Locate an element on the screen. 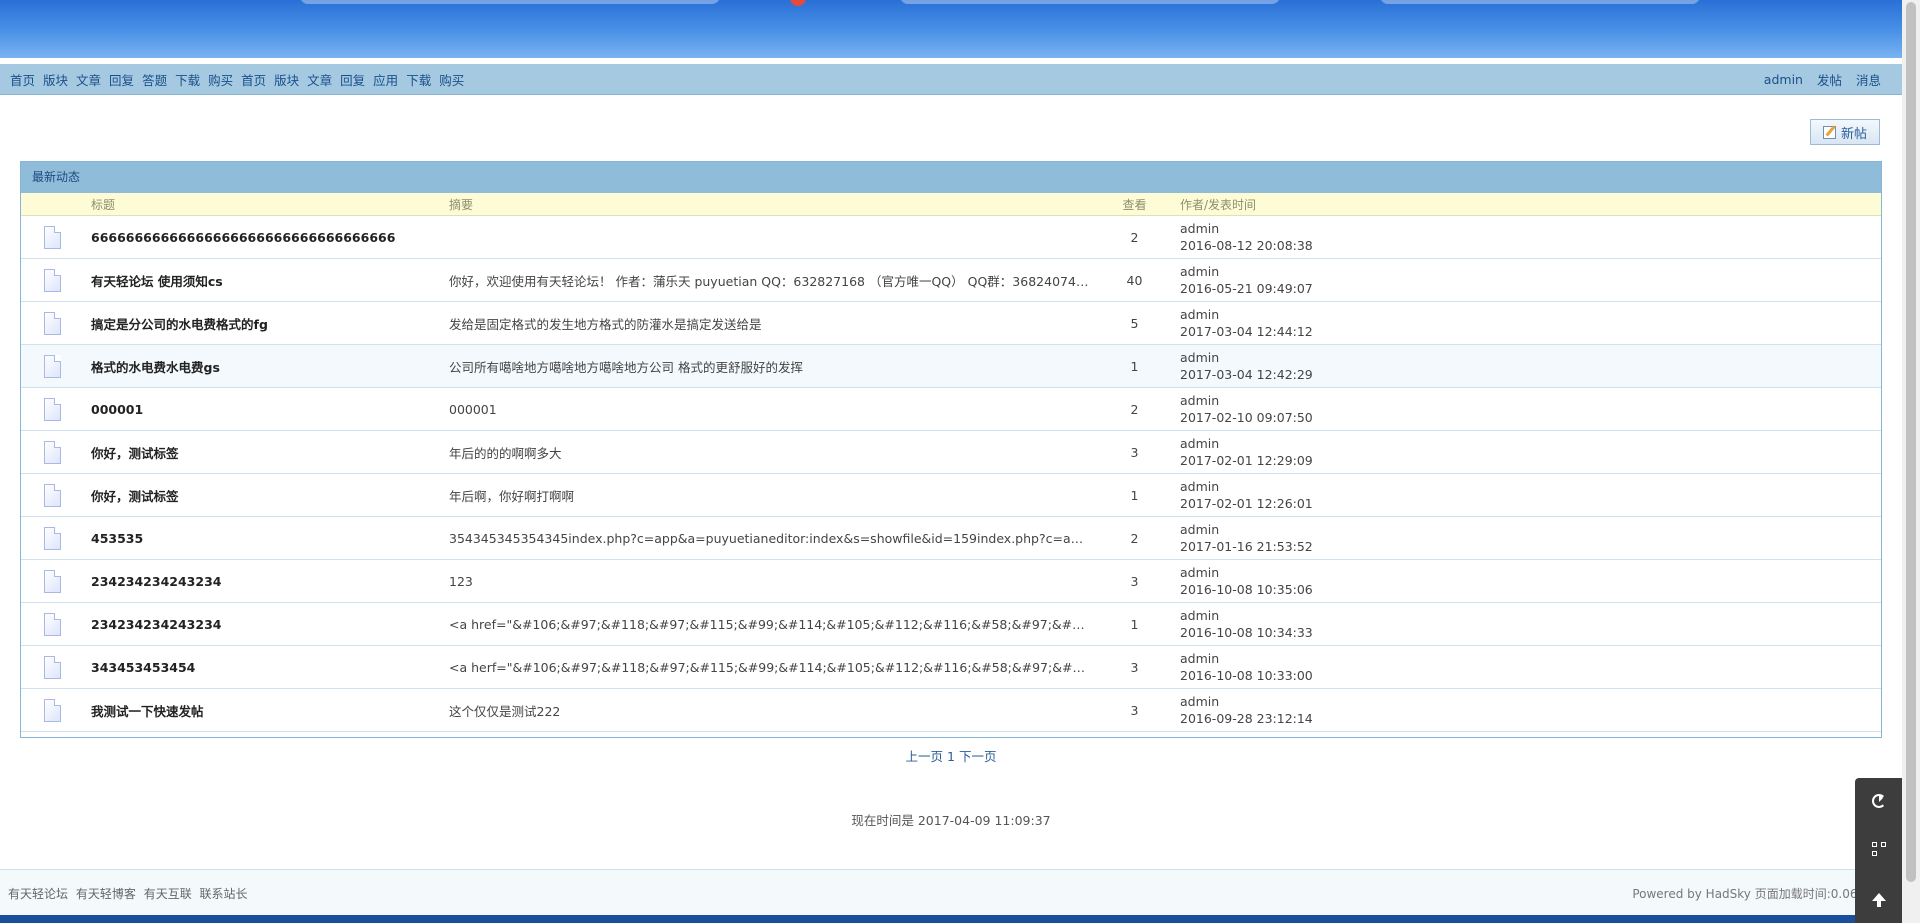 Image resolution: width=1920 pixels, height=923 pixels. thread-title: 格式的水电费水电费gs is located at coordinates (270, 366).